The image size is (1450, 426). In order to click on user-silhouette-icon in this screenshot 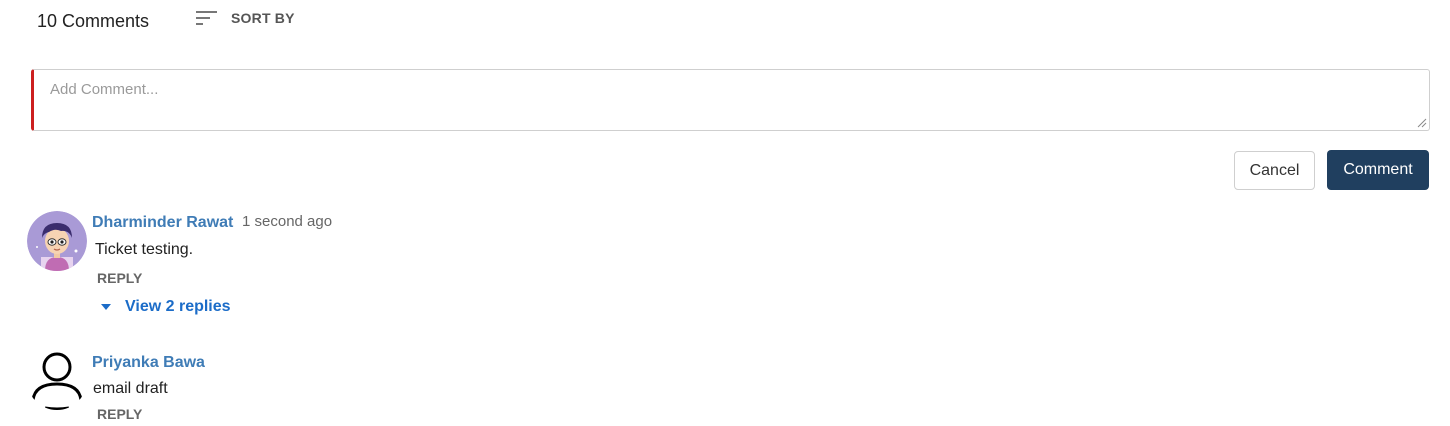, I will do `click(57, 381)`.